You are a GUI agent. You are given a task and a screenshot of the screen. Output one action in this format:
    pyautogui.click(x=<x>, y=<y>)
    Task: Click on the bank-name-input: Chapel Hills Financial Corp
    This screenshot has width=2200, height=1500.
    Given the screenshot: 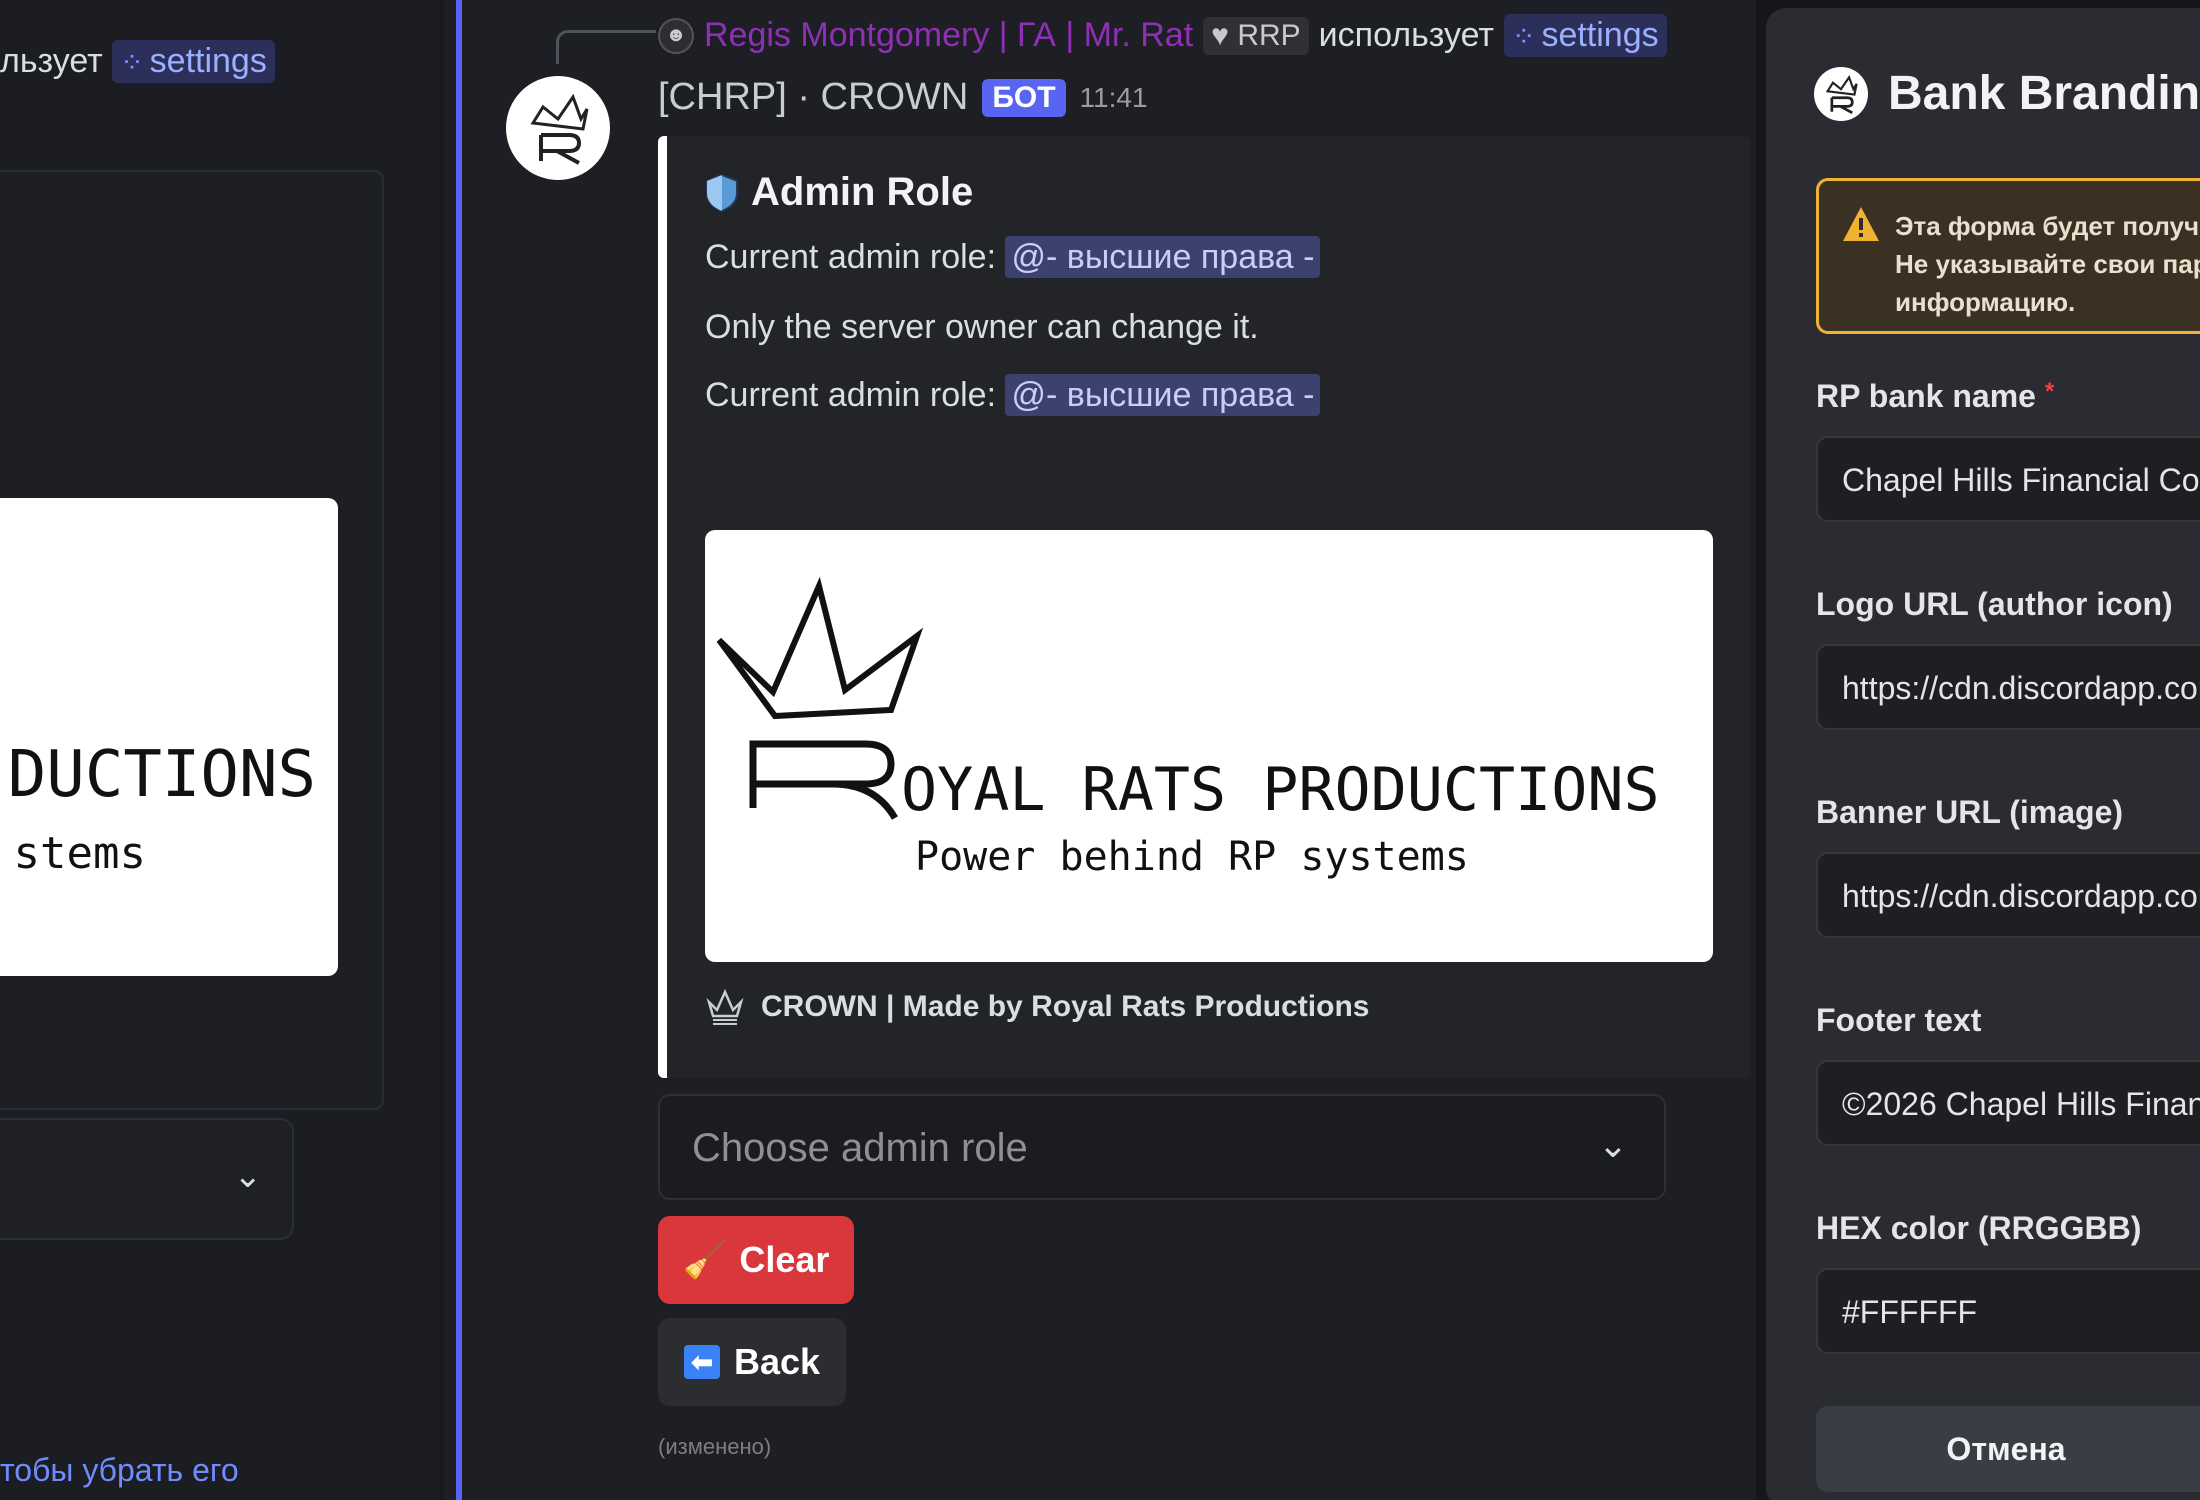 What is the action you would take?
    pyautogui.click(x=2008, y=479)
    